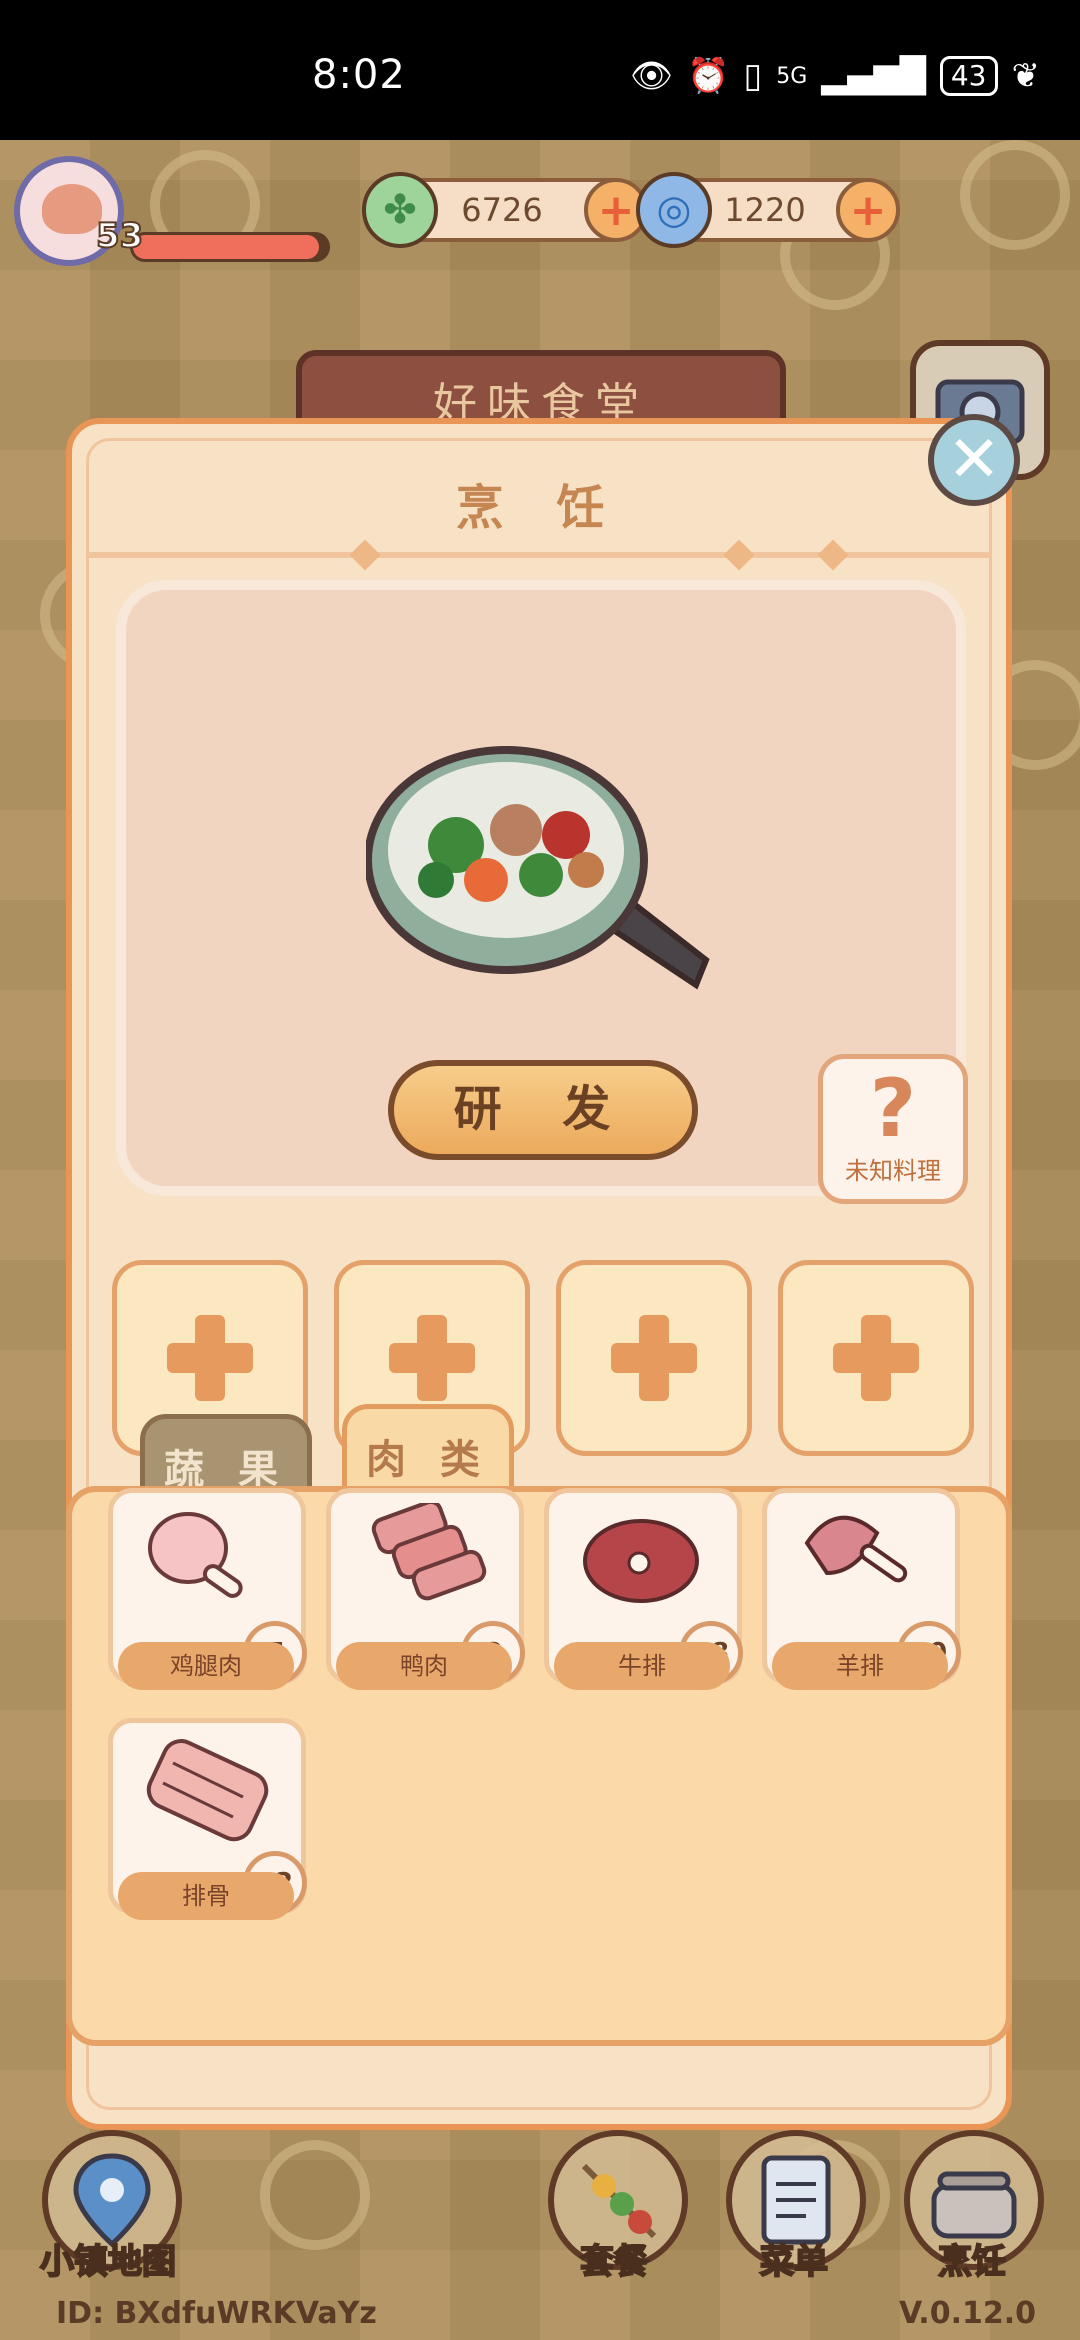 This screenshot has height=2340, width=1080. Describe the element at coordinates (753, 76) in the screenshot. I see `vibrate-icon: ▯` at that location.